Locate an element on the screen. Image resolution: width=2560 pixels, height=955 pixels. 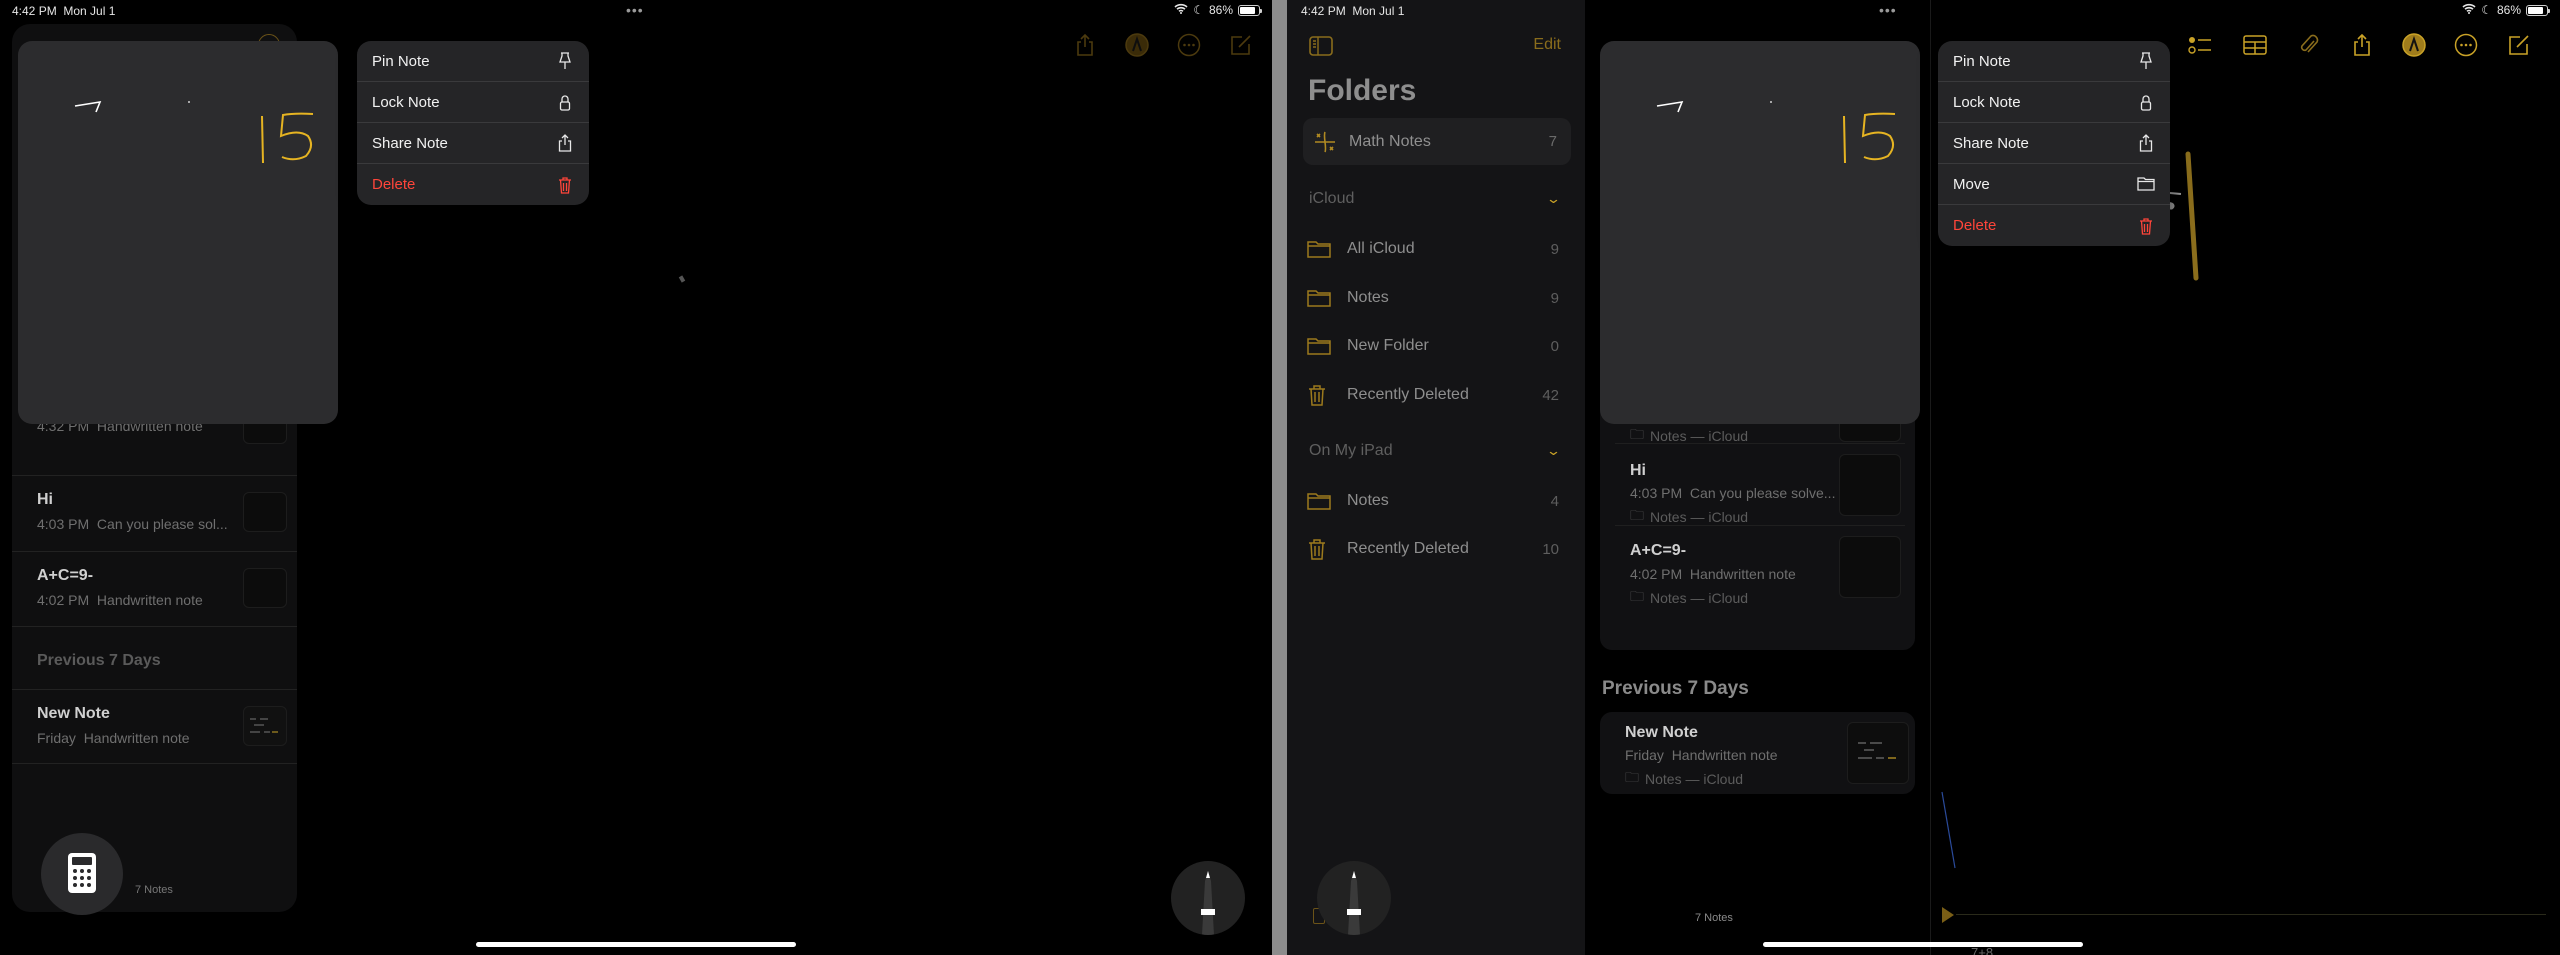
section-icloud: iCloud ⌄ is located at coordinates (1435, 199).